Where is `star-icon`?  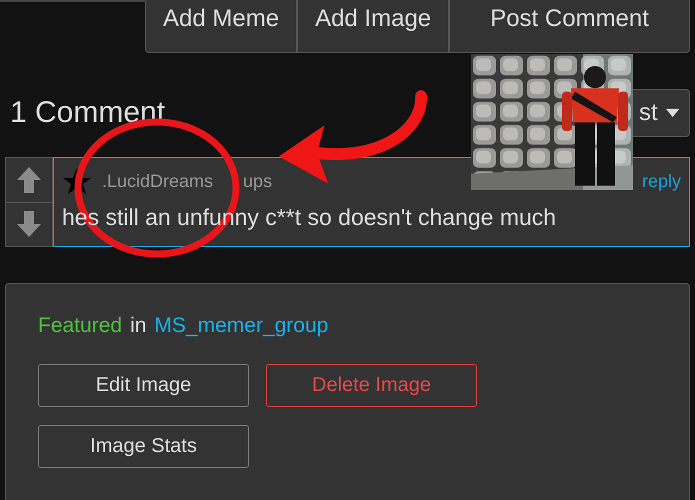 star-icon is located at coordinates (77, 181).